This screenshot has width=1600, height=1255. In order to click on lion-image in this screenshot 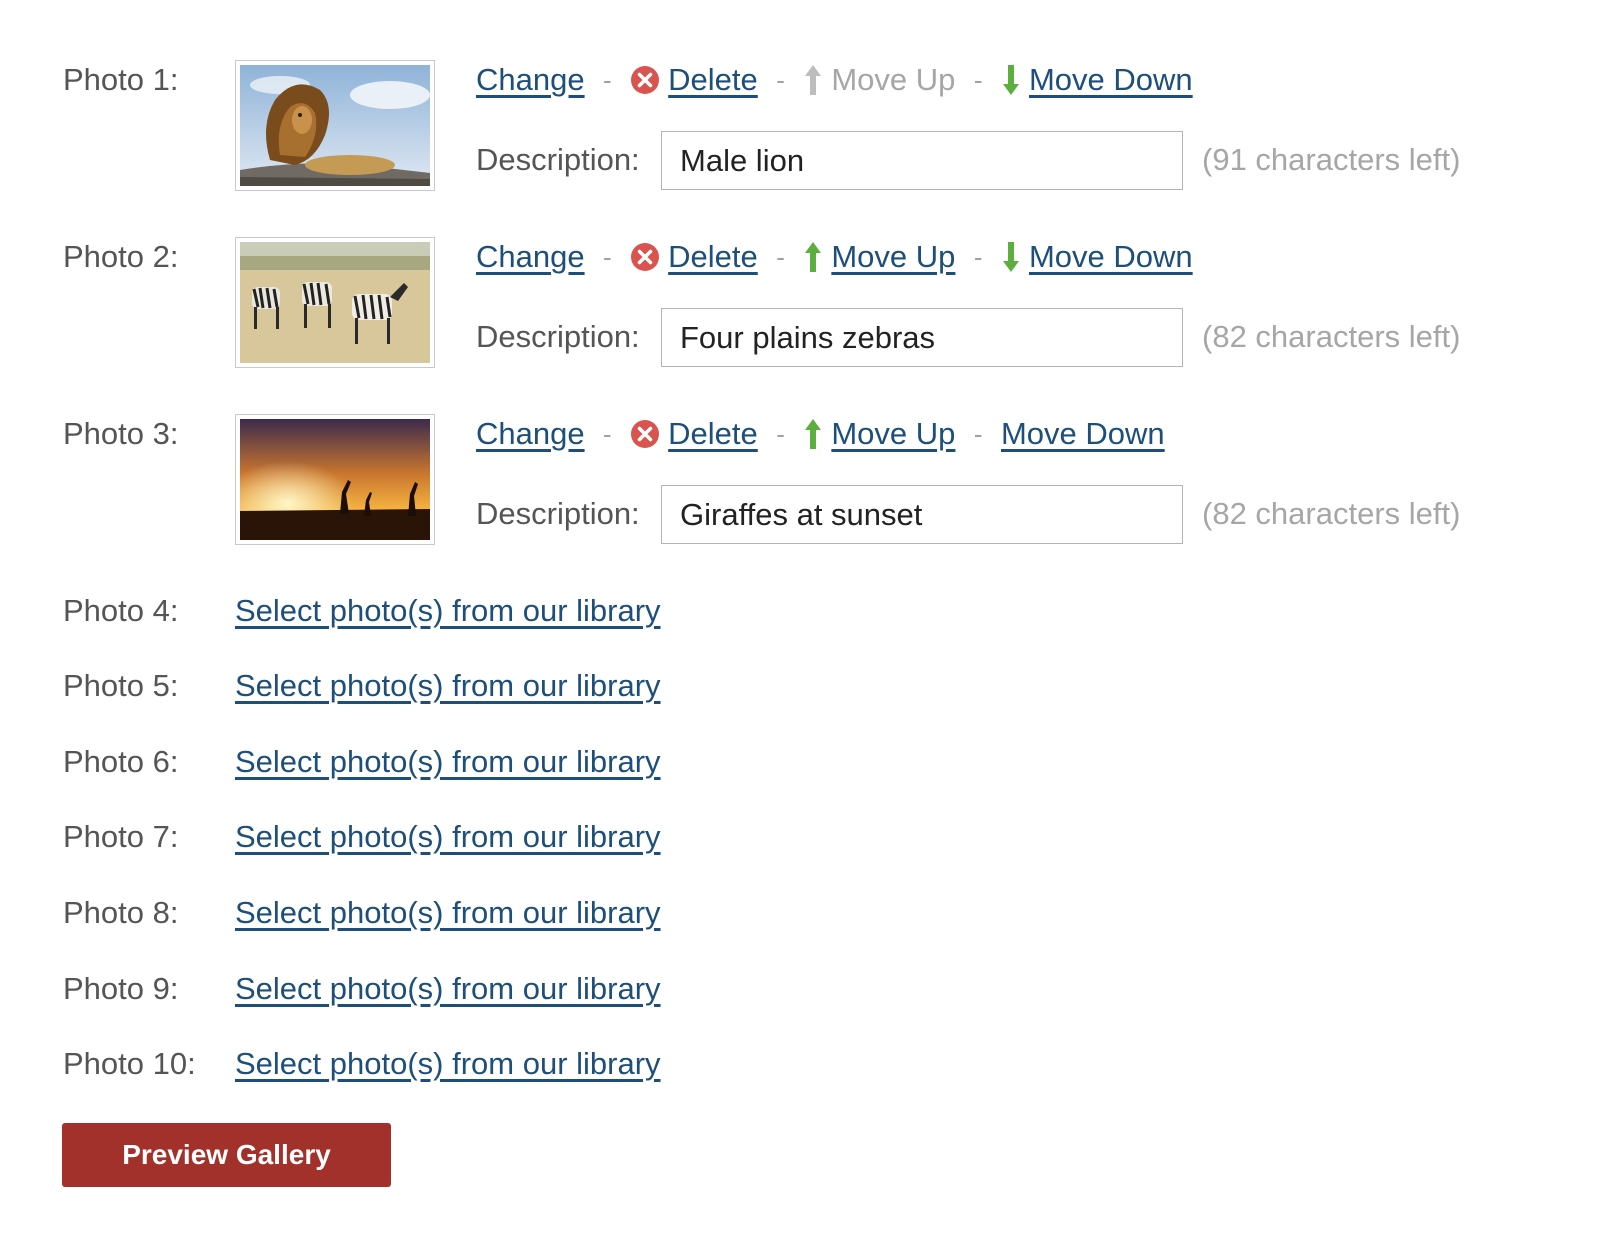, I will do `click(335, 125)`.